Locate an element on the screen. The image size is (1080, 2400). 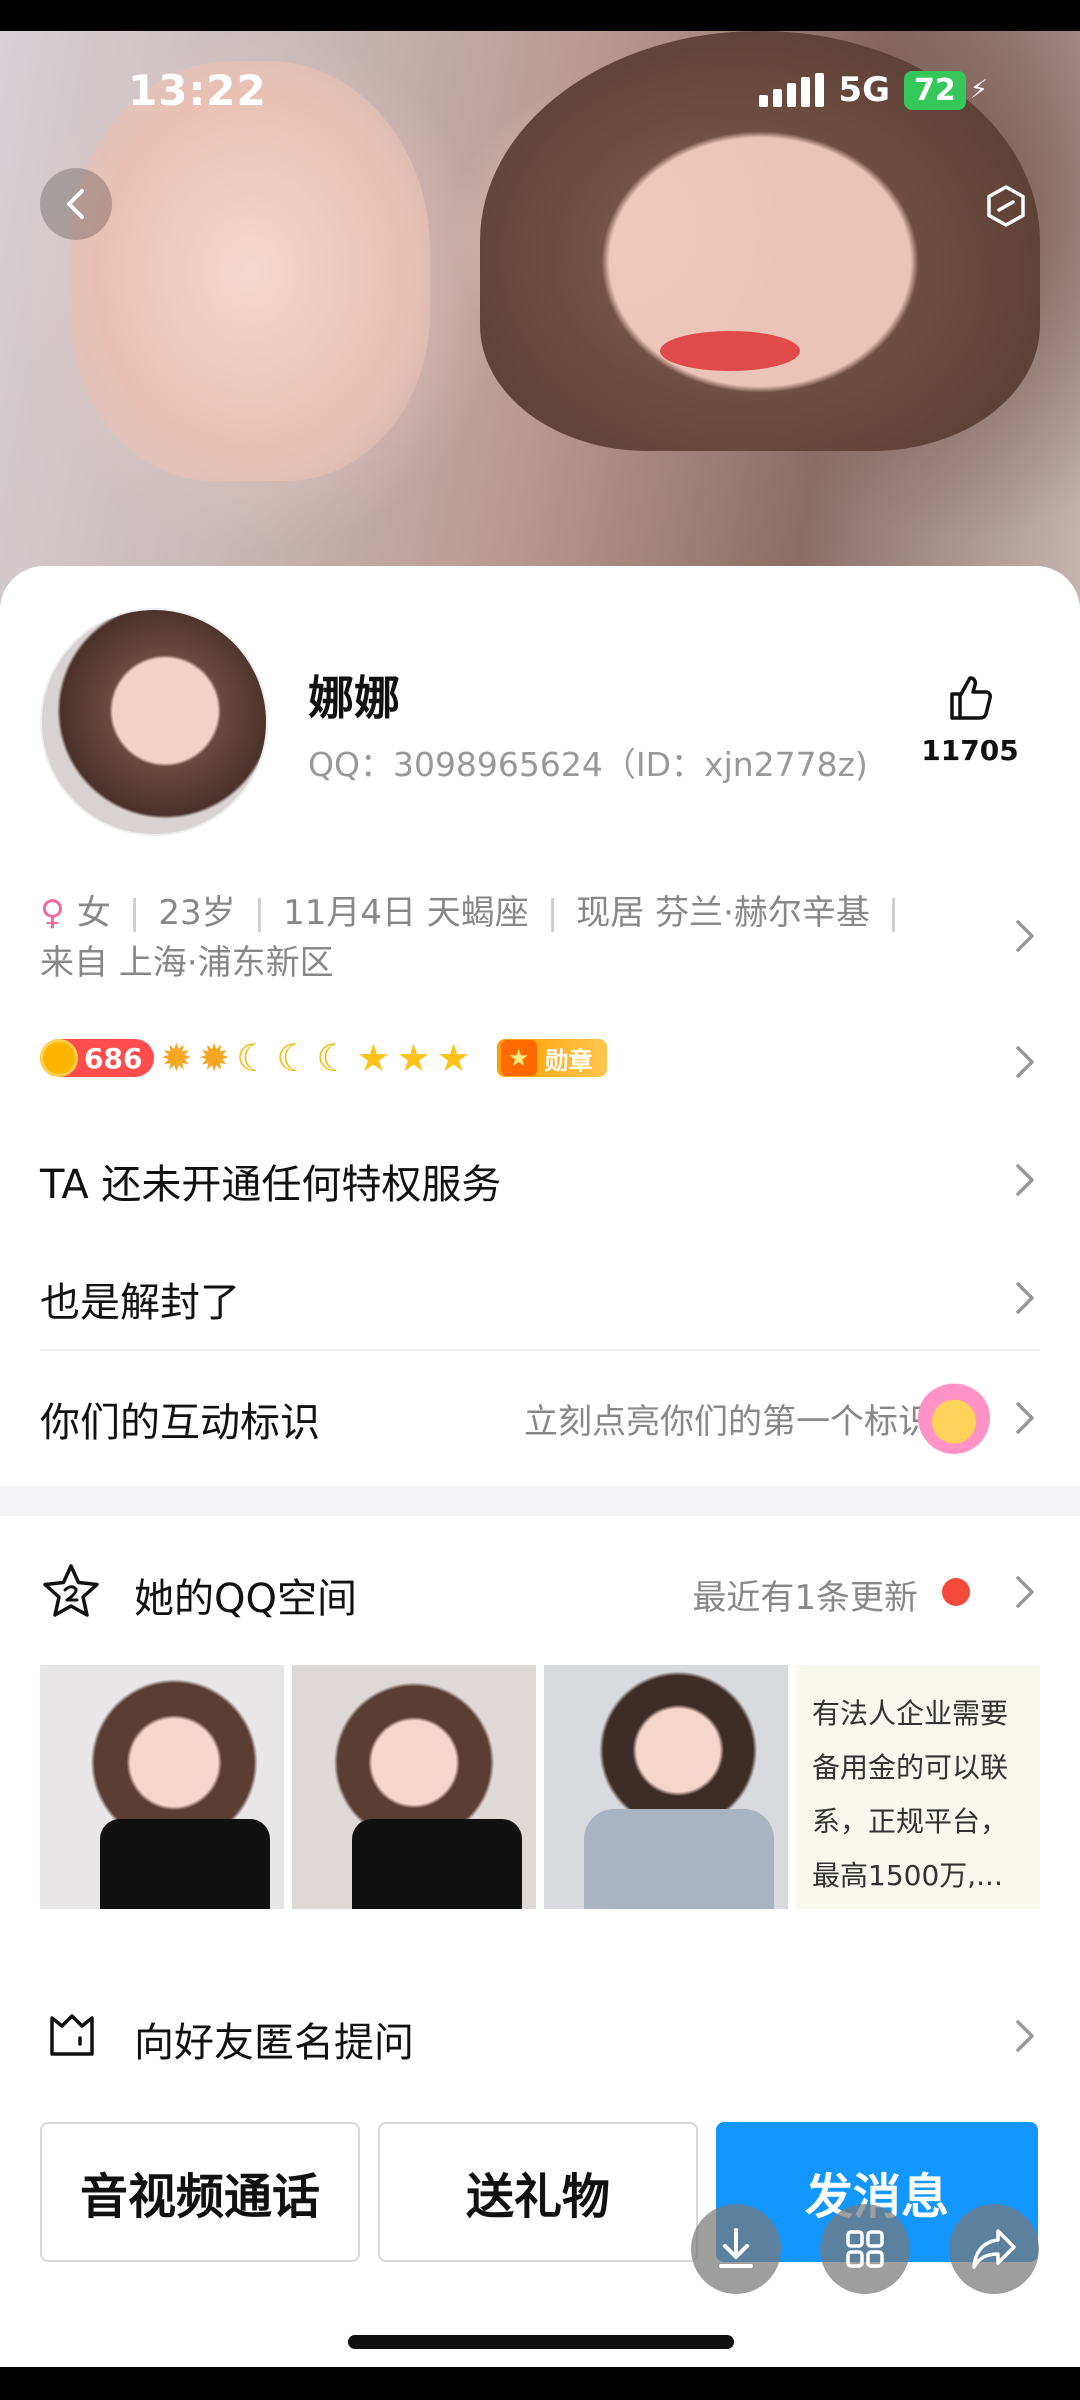
battery-level: 72 is located at coordinates (934, 90).